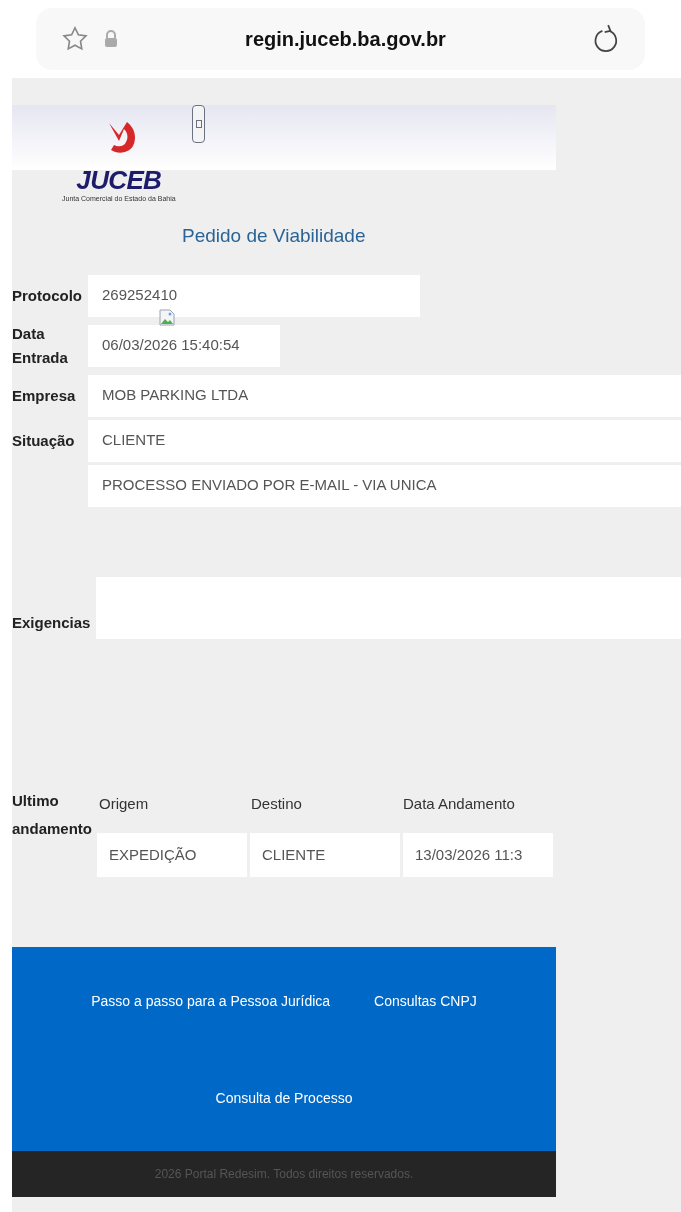  Describe the element at coordinates (325, 855) in the screenshot. I see `table-cell: CLIENTE` at that location.